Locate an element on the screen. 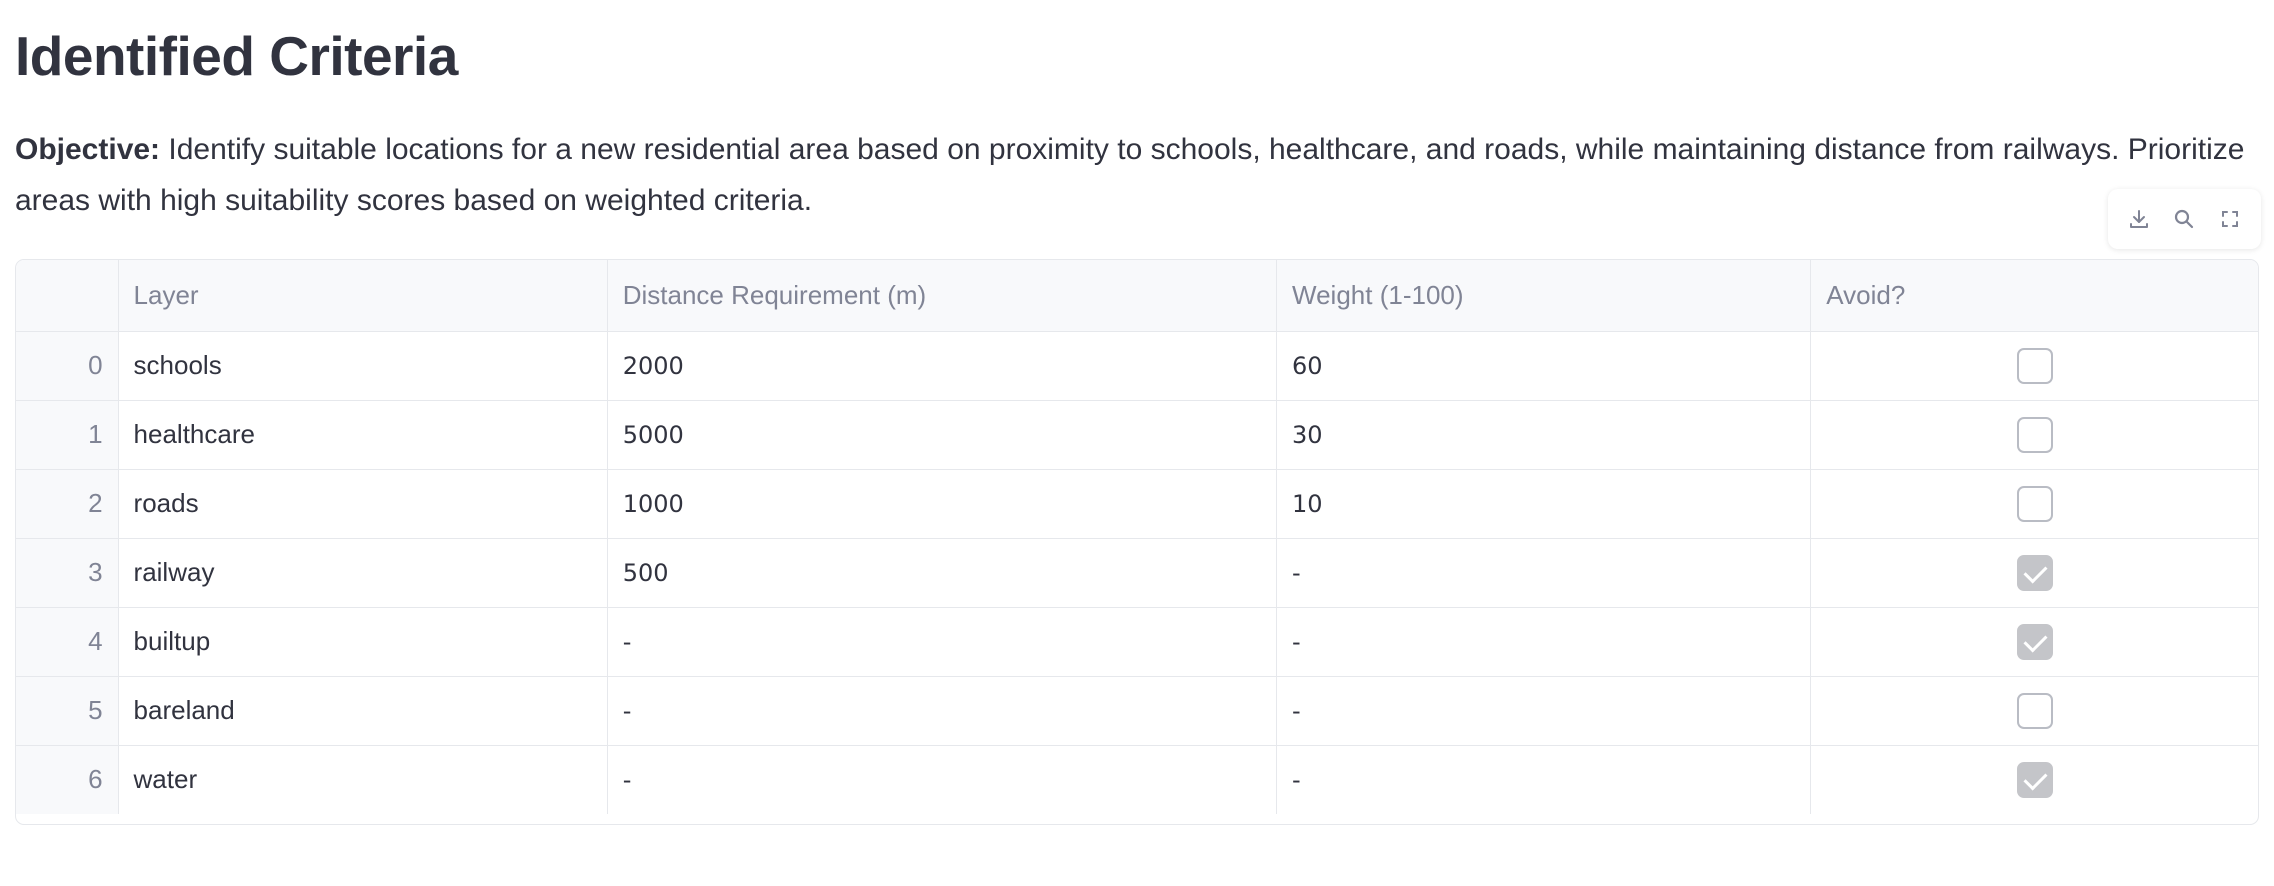 Image resolution: width=2274 pixels, height=886 pixels. layer-cell: water is located at coordinates (363, 779).